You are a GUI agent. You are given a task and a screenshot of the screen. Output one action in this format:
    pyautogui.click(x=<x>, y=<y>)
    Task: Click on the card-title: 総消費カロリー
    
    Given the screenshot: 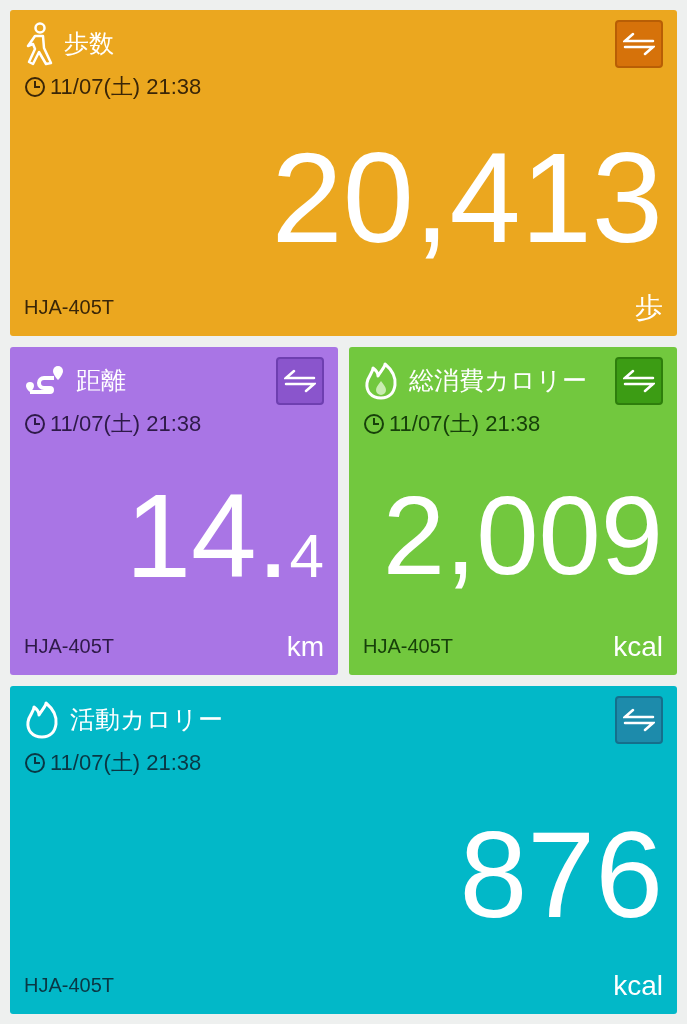 What is the action you would take?
    pyautogui.click(x=498, y=381)
    